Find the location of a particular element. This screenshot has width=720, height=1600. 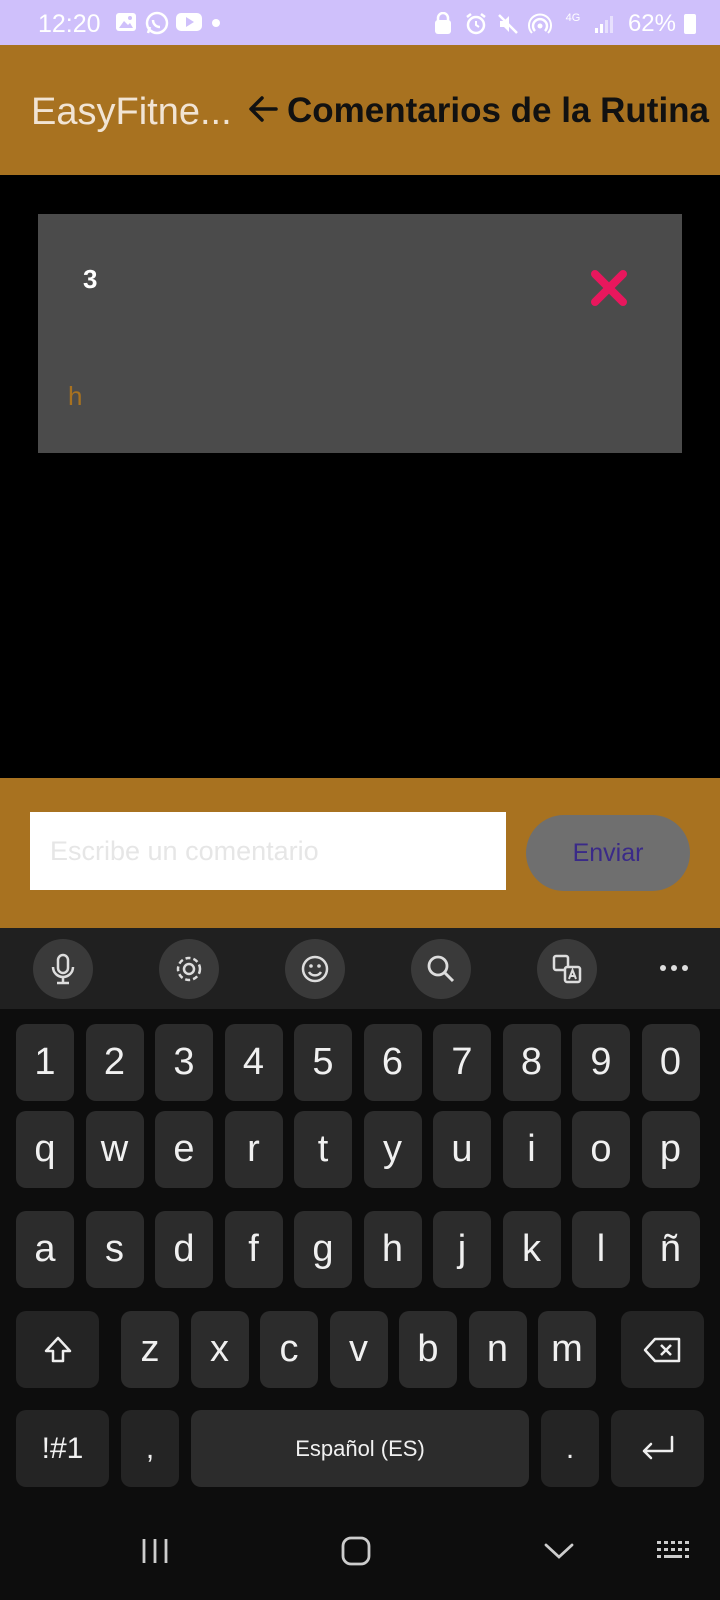

whatsapp-icon is located at coordinates (157, 23).